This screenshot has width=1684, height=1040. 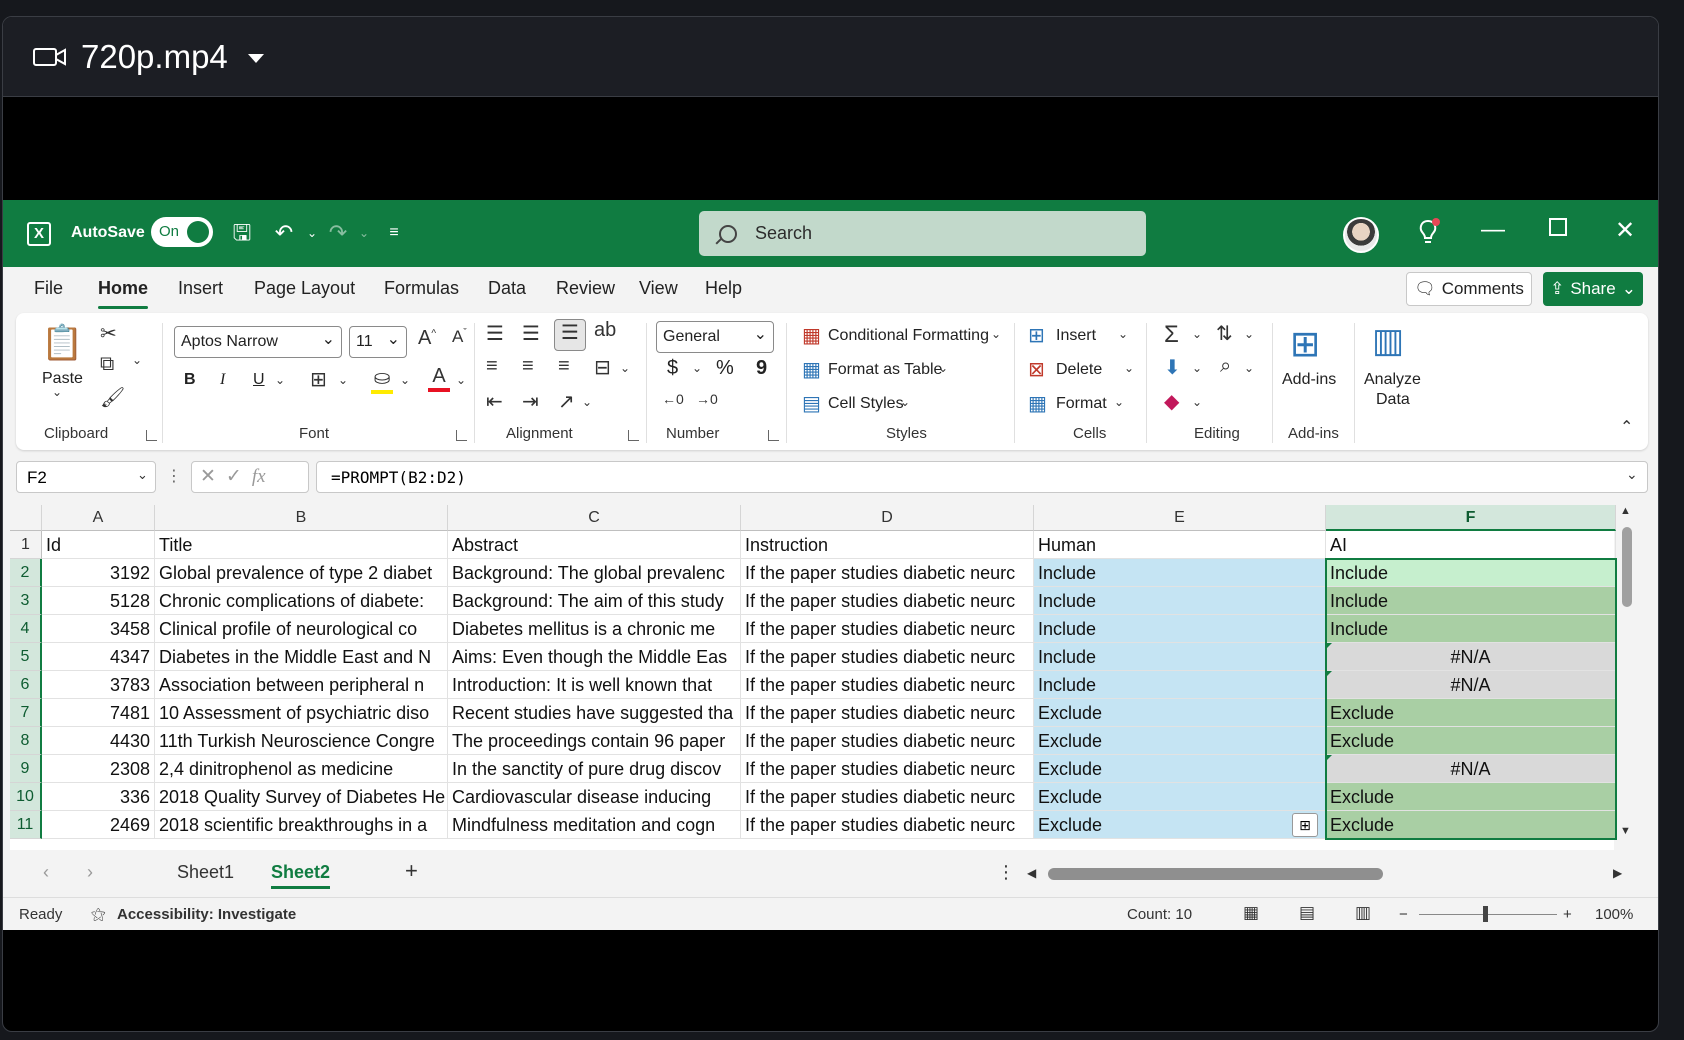 What do you see at coordinates (394, 233) in the screenshot?
I see `customize-toolbar-icon: ≡` at bounding box center [394, 233].